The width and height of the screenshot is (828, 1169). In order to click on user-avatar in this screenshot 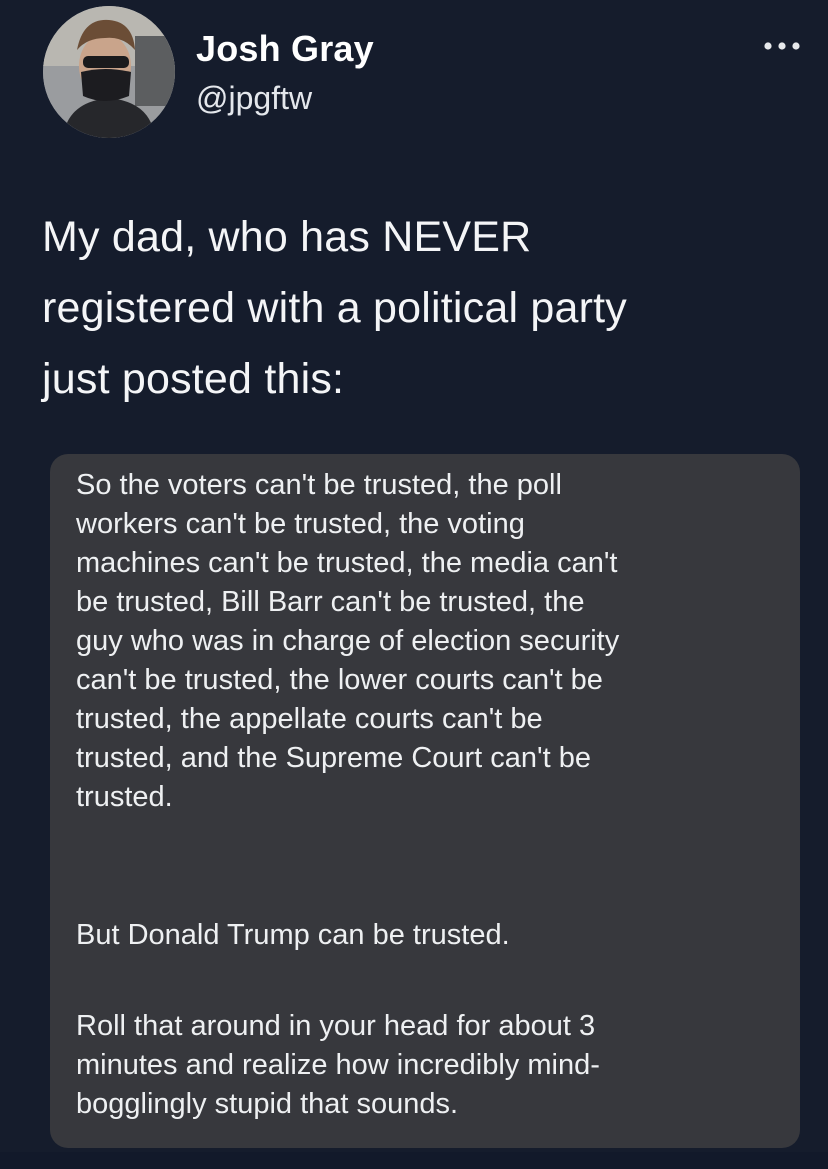, I will do `click(109, 72)`.